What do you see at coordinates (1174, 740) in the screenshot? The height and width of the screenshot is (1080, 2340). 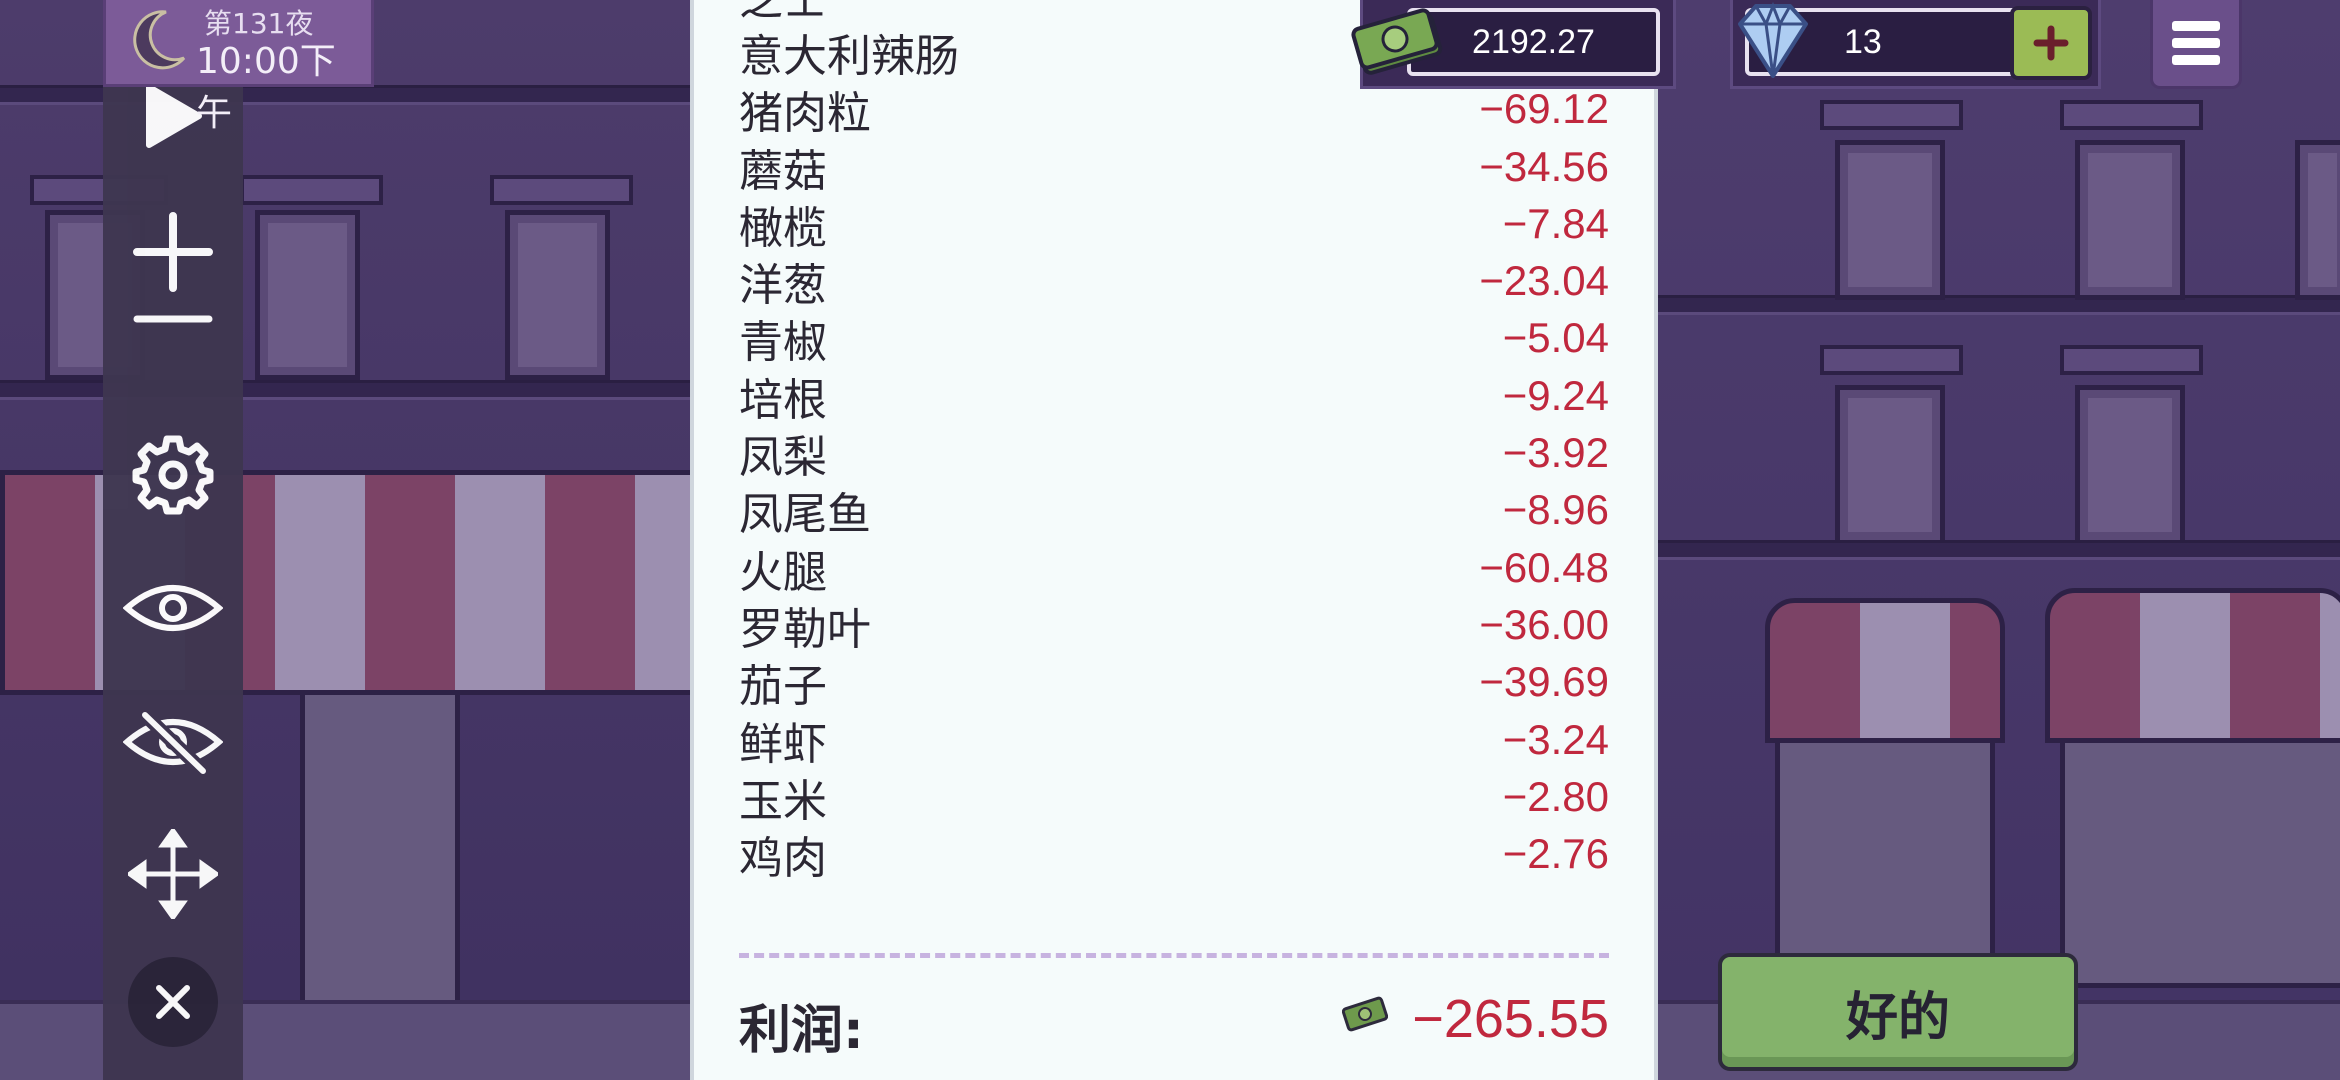 I see `receipt-row: 鲜虾 −3.24` at bounding box center [1174, 740].